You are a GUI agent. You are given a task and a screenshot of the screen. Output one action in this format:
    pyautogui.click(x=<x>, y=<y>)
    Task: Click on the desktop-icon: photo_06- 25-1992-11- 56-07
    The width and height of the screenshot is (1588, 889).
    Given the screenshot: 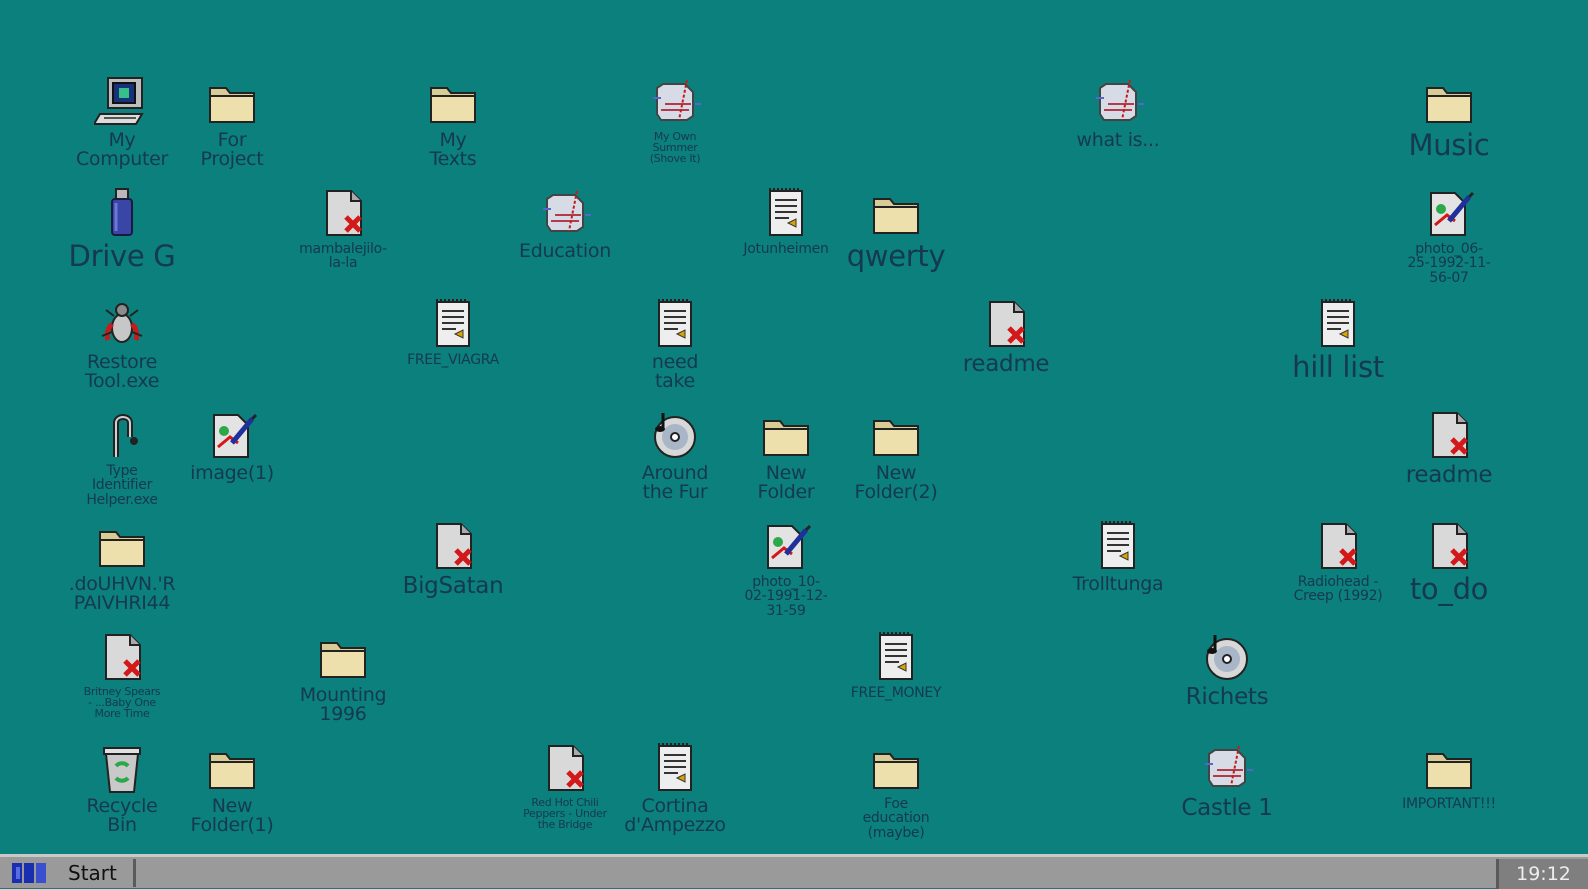 What is the action you would take?
    pyautogui.click(x=1449, y=234)
    